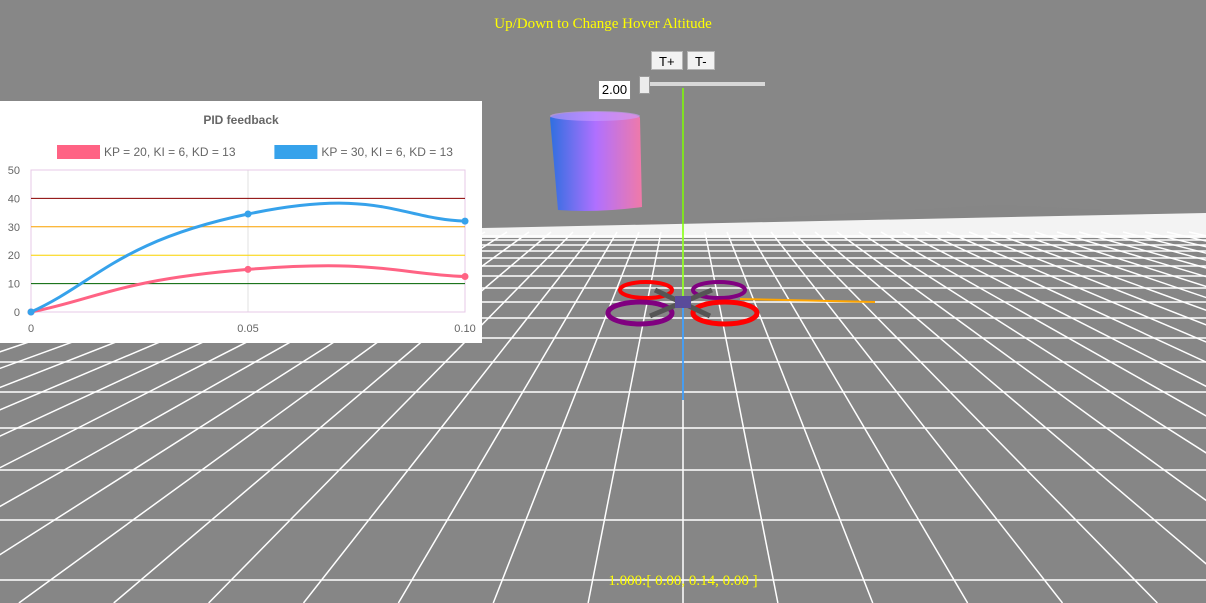 This screenshot has width=1206, height=603. What do you see at coordinates (596, 161) in the screenshot?
I see `target-cylinder` at bounding box center [596, 161].